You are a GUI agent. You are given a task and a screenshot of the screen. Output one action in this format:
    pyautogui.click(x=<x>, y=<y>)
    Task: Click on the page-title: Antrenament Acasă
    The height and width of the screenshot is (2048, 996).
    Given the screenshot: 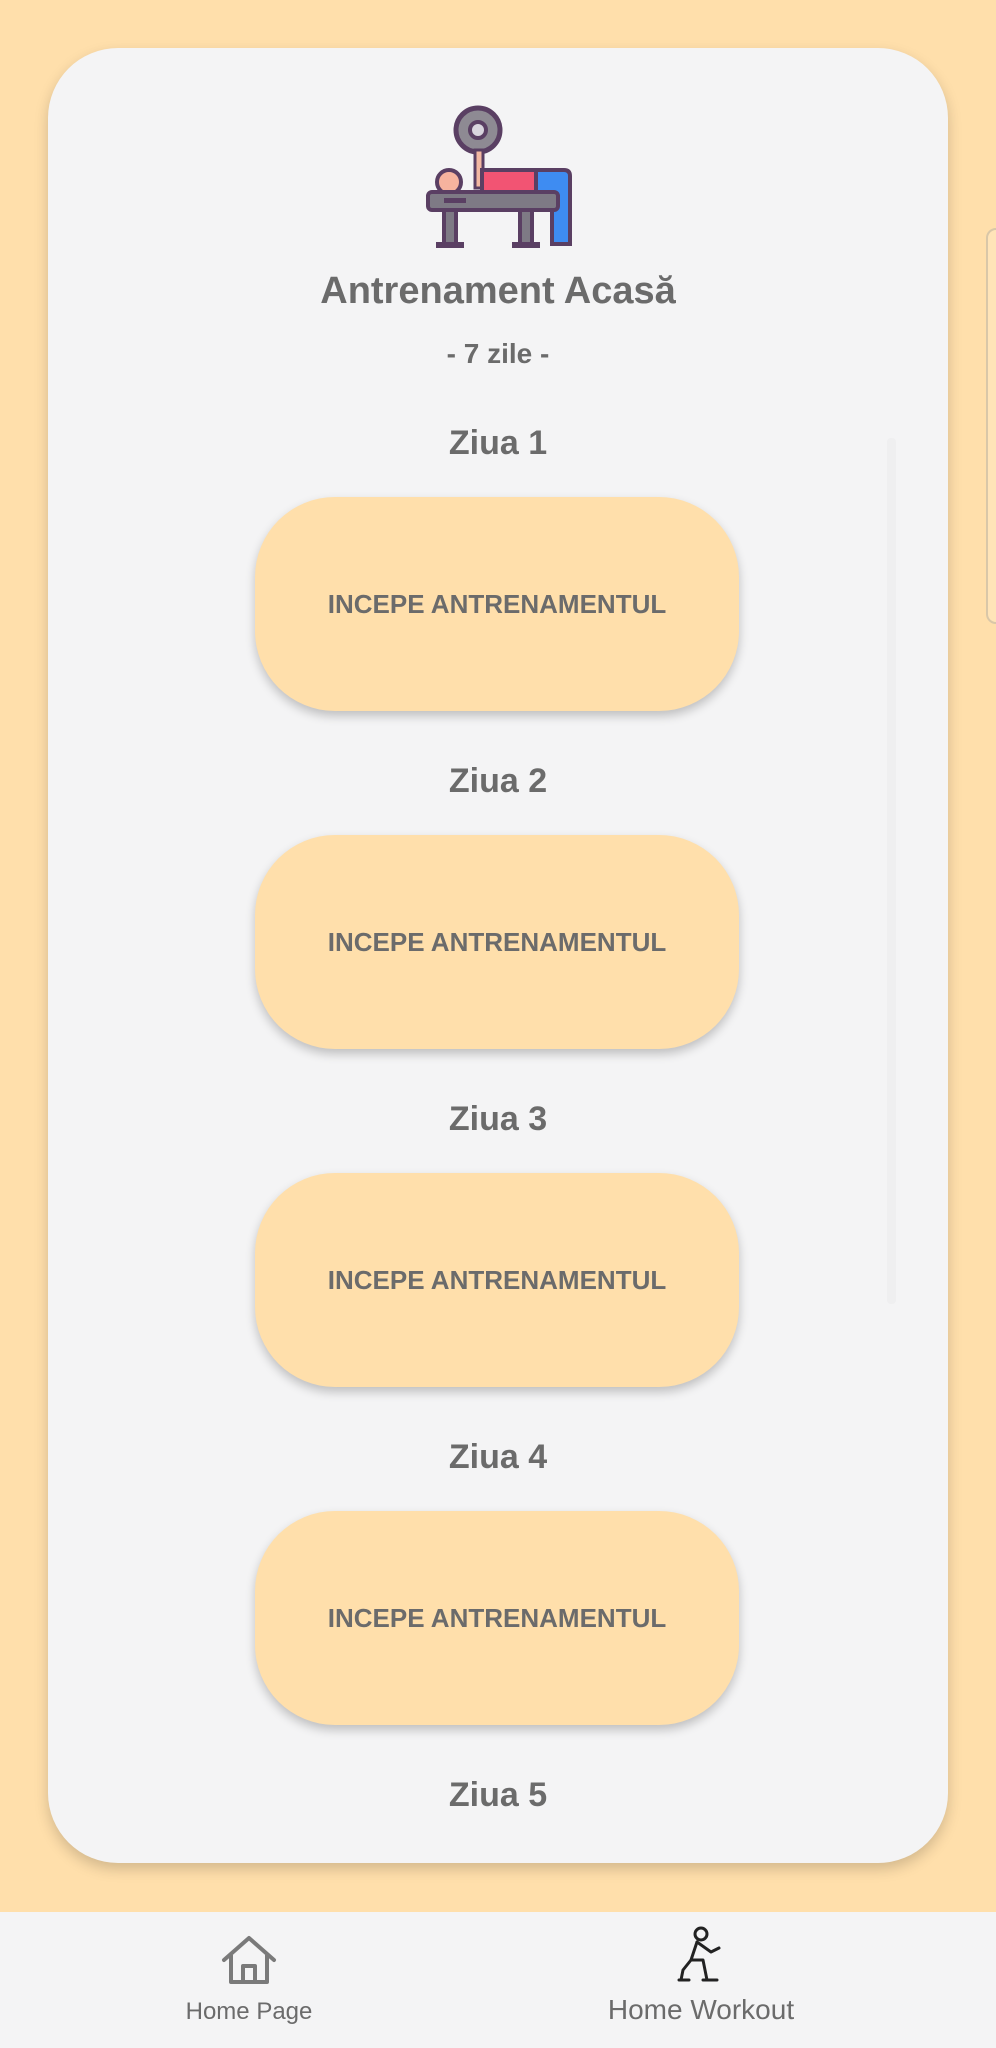 What is the action you would take?
    pyautogui.click(x=498, y=291)
    